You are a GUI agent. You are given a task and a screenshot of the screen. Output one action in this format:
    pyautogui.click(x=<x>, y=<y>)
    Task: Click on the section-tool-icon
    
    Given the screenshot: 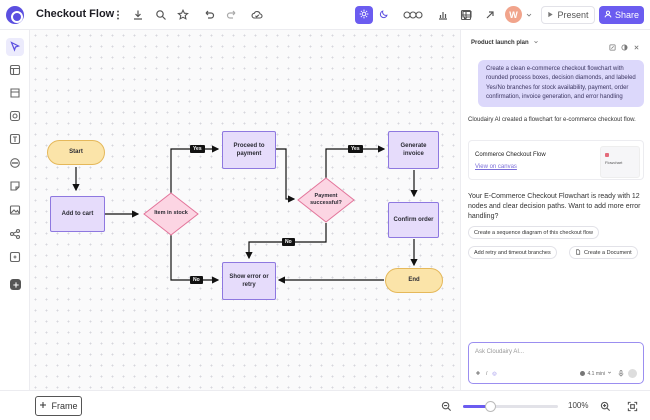 What is the action you would take?
    pyautogui.click(x=15, y=93)
    